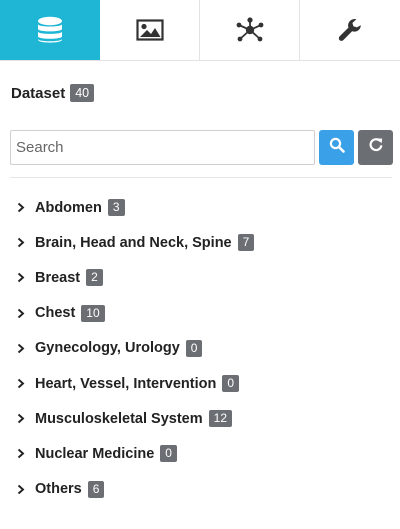  I want to click on count-badge: 12, so click(220, 419).